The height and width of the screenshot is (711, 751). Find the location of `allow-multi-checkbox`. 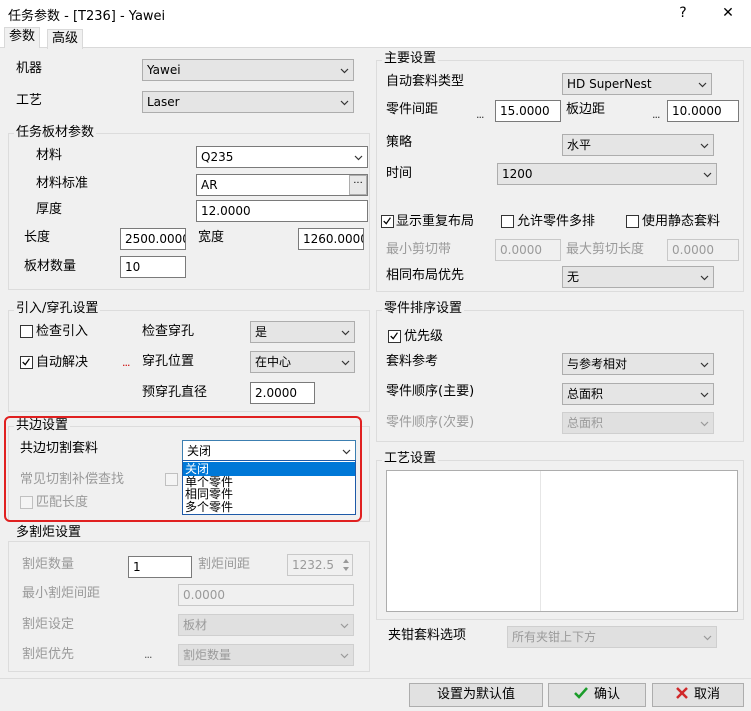

allow-multi-checkbox is located at coordinates (507, 221).